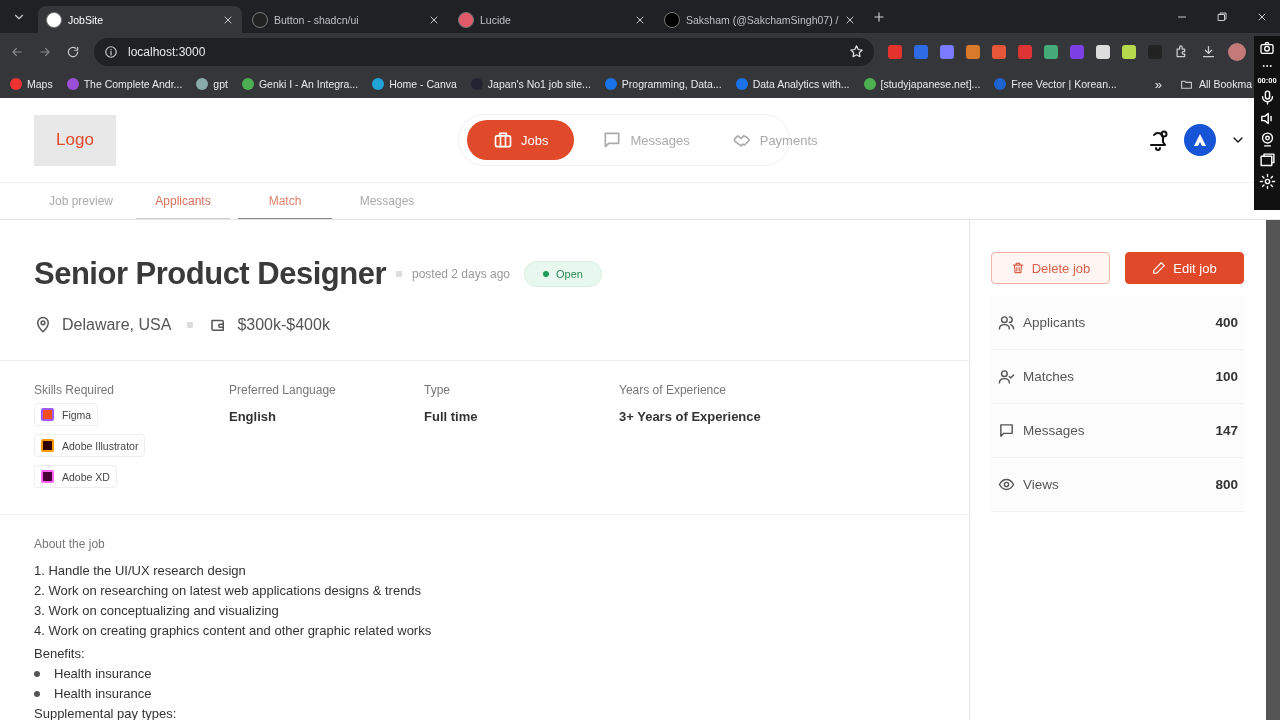 The width and height of the screenshot is (1280, 720). Describe the element at coordinates (758, 19) in the screenshot. I see `browser-tab: Saksham (@SakchamSingh07) /` at that location.